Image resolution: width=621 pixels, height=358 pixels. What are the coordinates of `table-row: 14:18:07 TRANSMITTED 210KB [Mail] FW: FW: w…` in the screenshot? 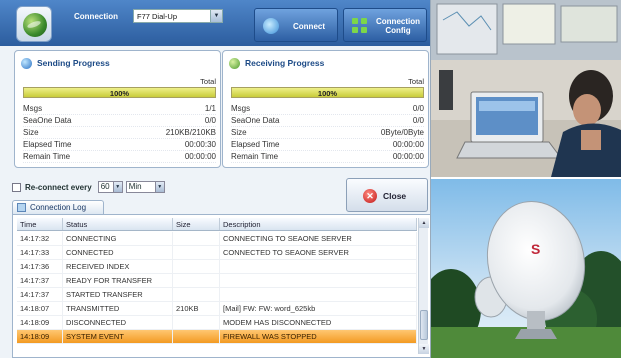 It's located at (217, 309).